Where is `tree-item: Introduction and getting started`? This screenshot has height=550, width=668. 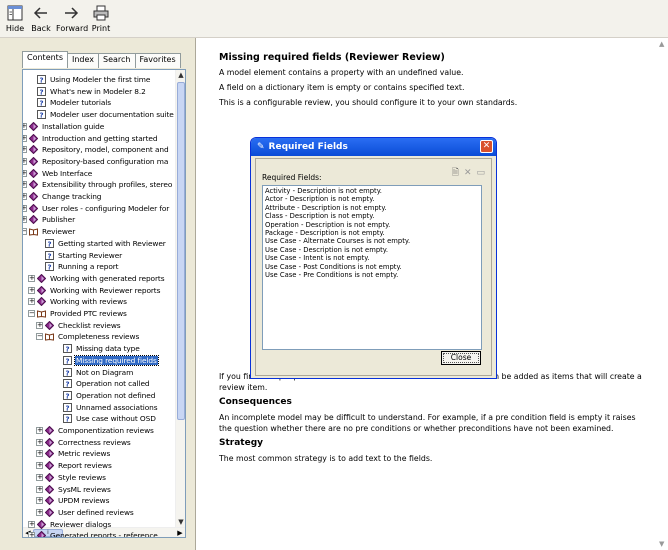
tree-item: Introduction and getting started is located at coordinates (93, 138).